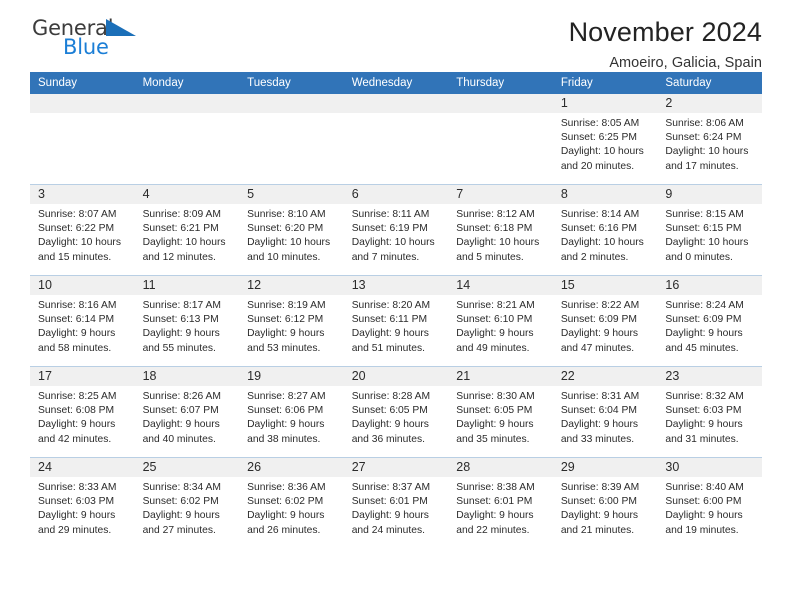 Image resolution: width=792 pixels, height=612 pixels. What do you see at coordinates (495, 305) in the screenshot?
I see `sunrise-text: Sunrise: 8:21 AM` at bounding box center [495, 305].